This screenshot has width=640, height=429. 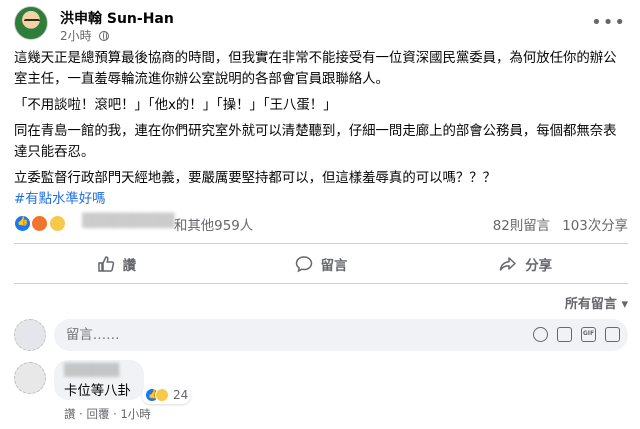 I want to click on sort-label: 所有留言, so click(x=590, y=304).